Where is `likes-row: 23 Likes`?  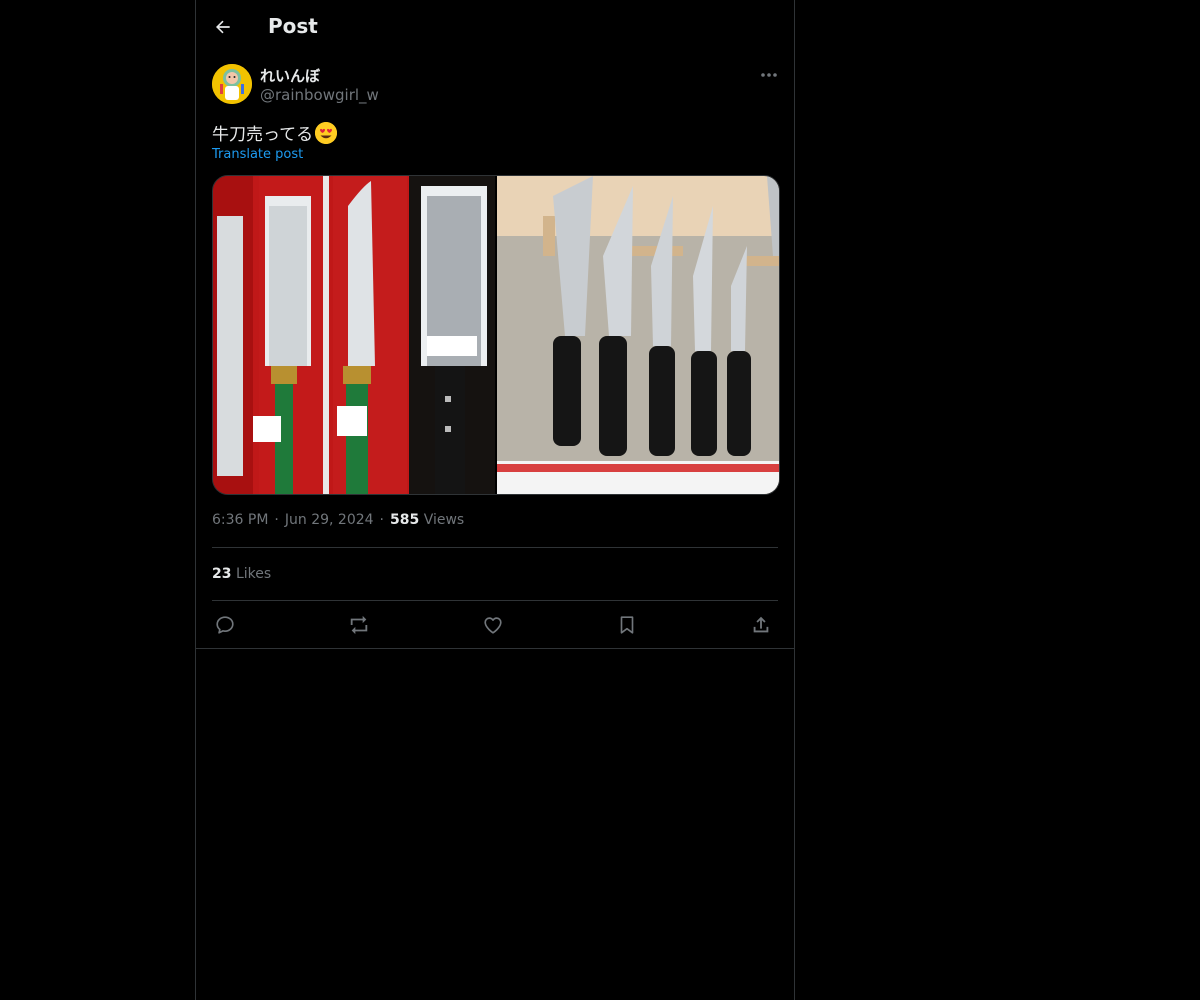
likes-row: 23 Likes is located at coordinates (241, 574).